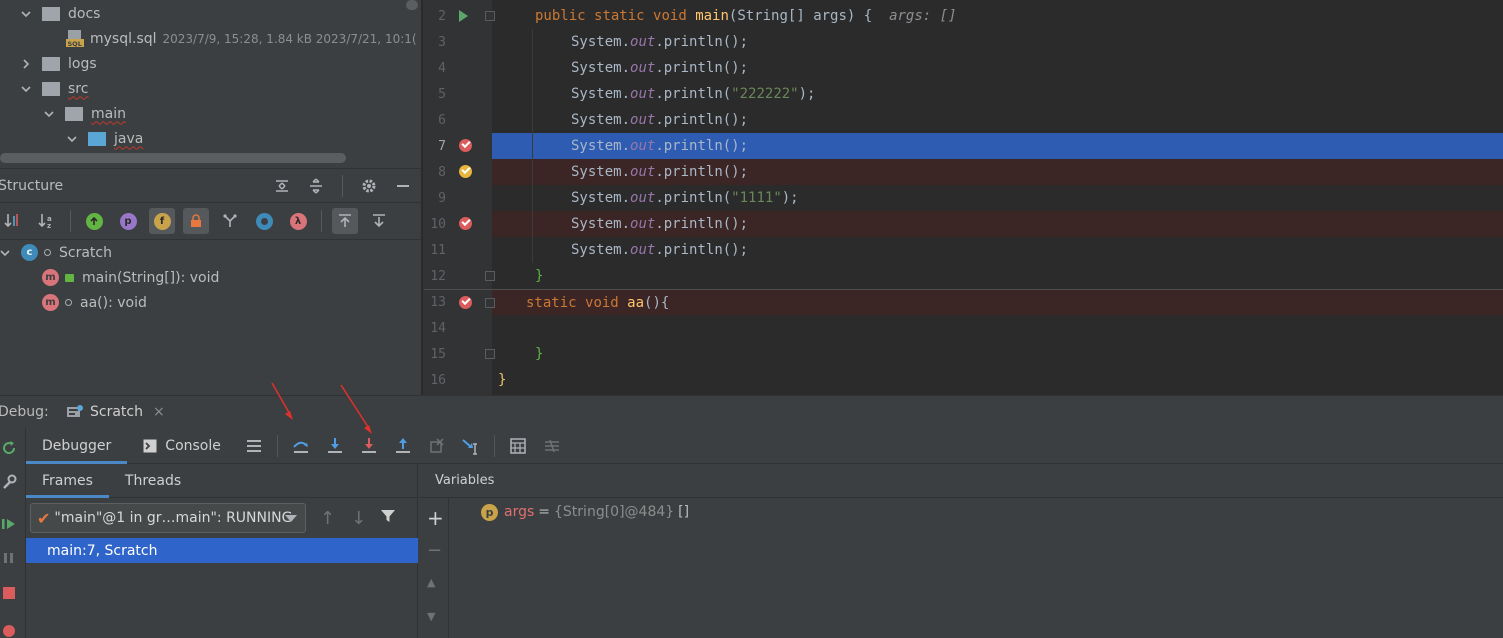 This screenshot has height=638, width=1503. I want to click on tree-item-label: src, so click(78, 88).